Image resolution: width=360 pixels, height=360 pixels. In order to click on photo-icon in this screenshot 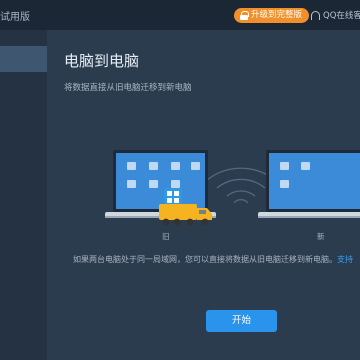, I will do `click(153, 166)`.